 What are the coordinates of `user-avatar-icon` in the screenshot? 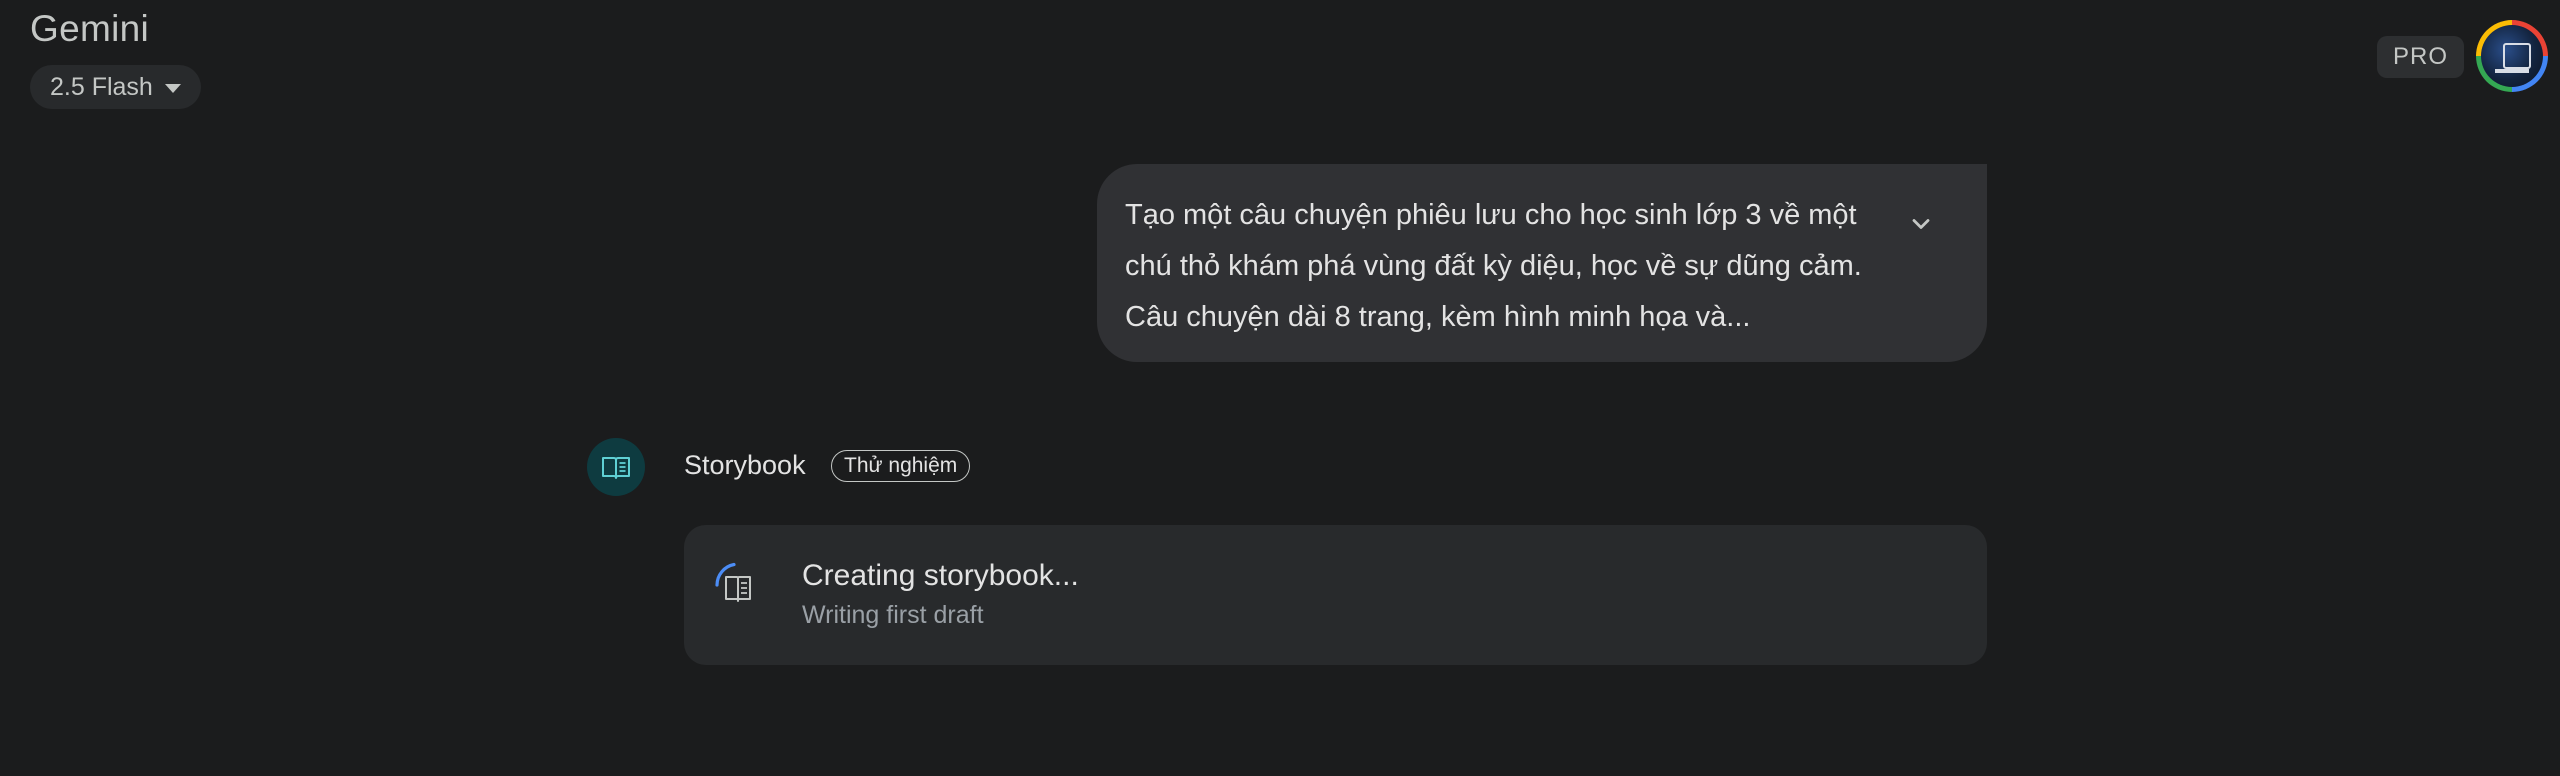 It's located at (2512, 56).